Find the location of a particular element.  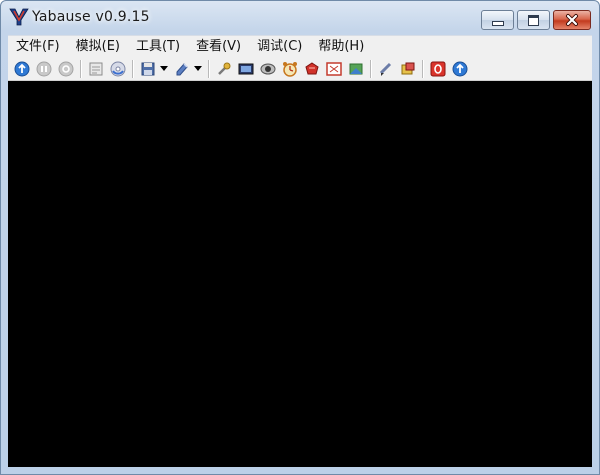

layer-icon is located at coordinates (356, 68).